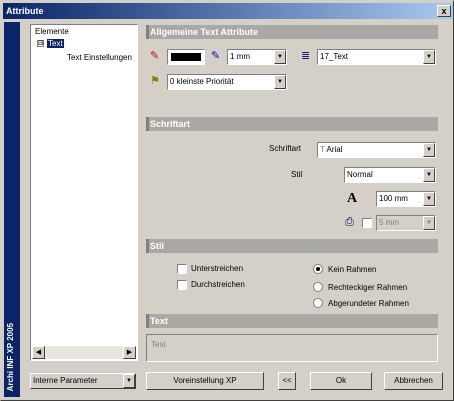 Image resolution: width=454 pixels, height=401 pixels. What do you see at coordinates (349, 222) in the screenshot?
I see `printer-icon: ⎙` at bounding box center [349, 222].